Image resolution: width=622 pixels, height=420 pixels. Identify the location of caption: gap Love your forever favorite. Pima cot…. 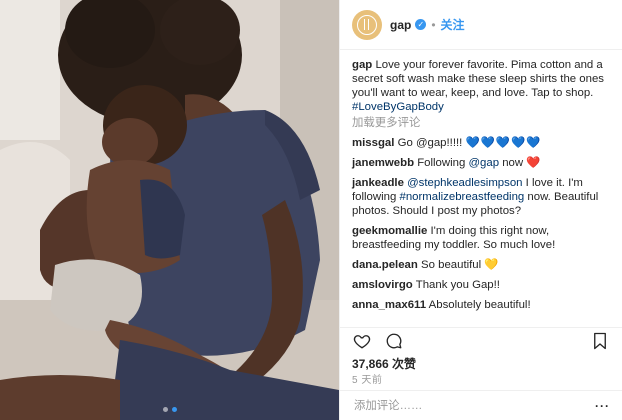
(482, 86).